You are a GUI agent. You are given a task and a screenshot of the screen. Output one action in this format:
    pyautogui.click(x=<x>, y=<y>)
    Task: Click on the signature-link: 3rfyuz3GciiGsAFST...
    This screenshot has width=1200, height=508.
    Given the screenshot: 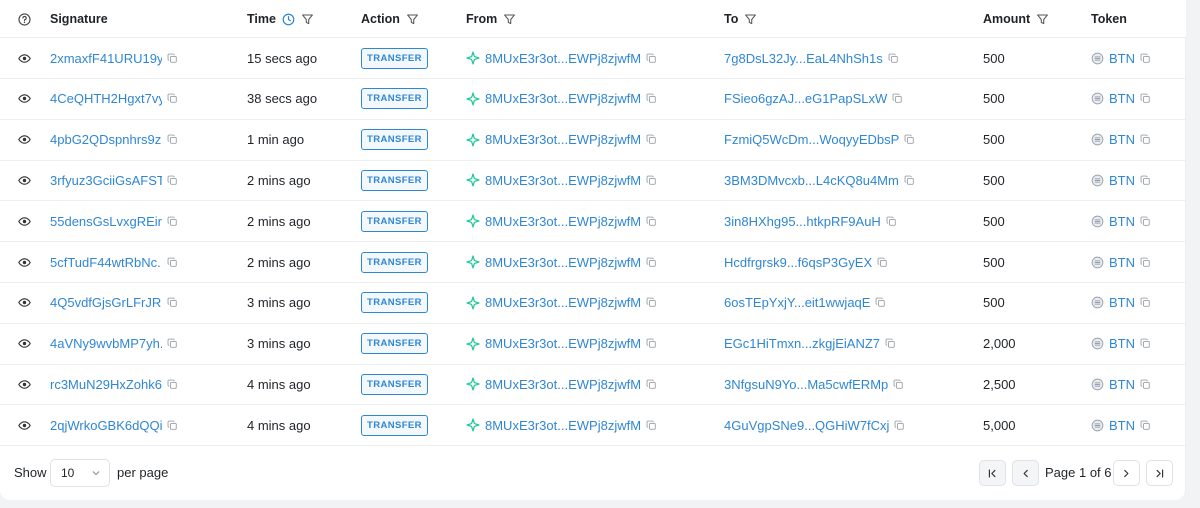 What is the action you would take?
    pyautogui.click(x=106, y=180)
    